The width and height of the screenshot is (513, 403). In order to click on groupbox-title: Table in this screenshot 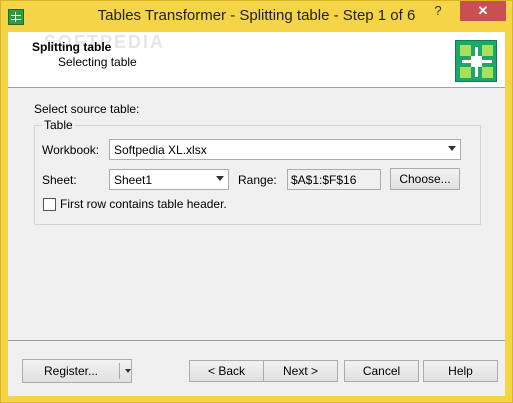, I will do `click(58, 125)`.